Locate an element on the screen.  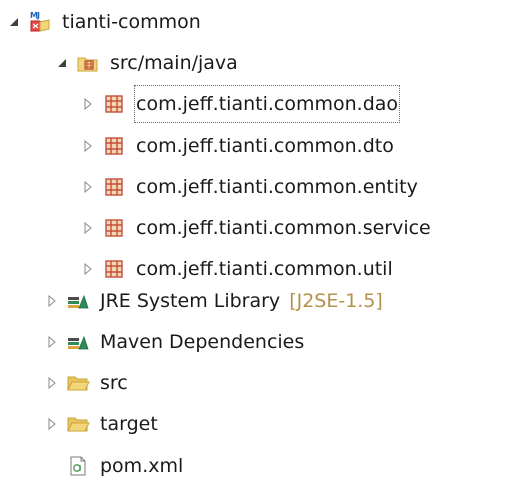
svg-text: J is located at coordinates (38, 15).